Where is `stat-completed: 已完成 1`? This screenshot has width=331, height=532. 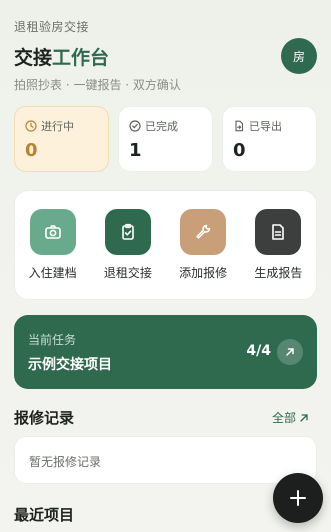 stat-completed: 已完成 1 is located at coordinates (165, 139).